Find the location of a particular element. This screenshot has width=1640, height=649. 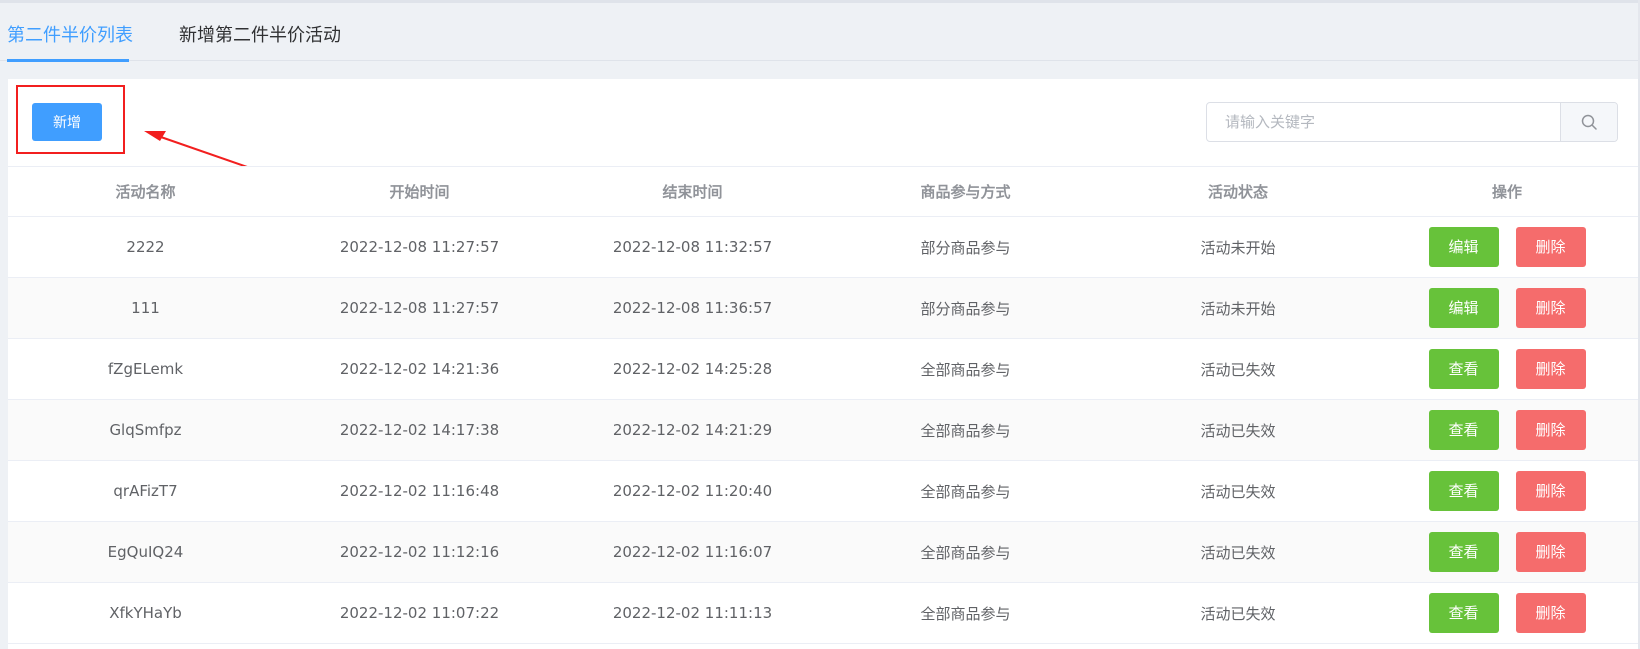

search-icon is located at coordinates (1589, 122).